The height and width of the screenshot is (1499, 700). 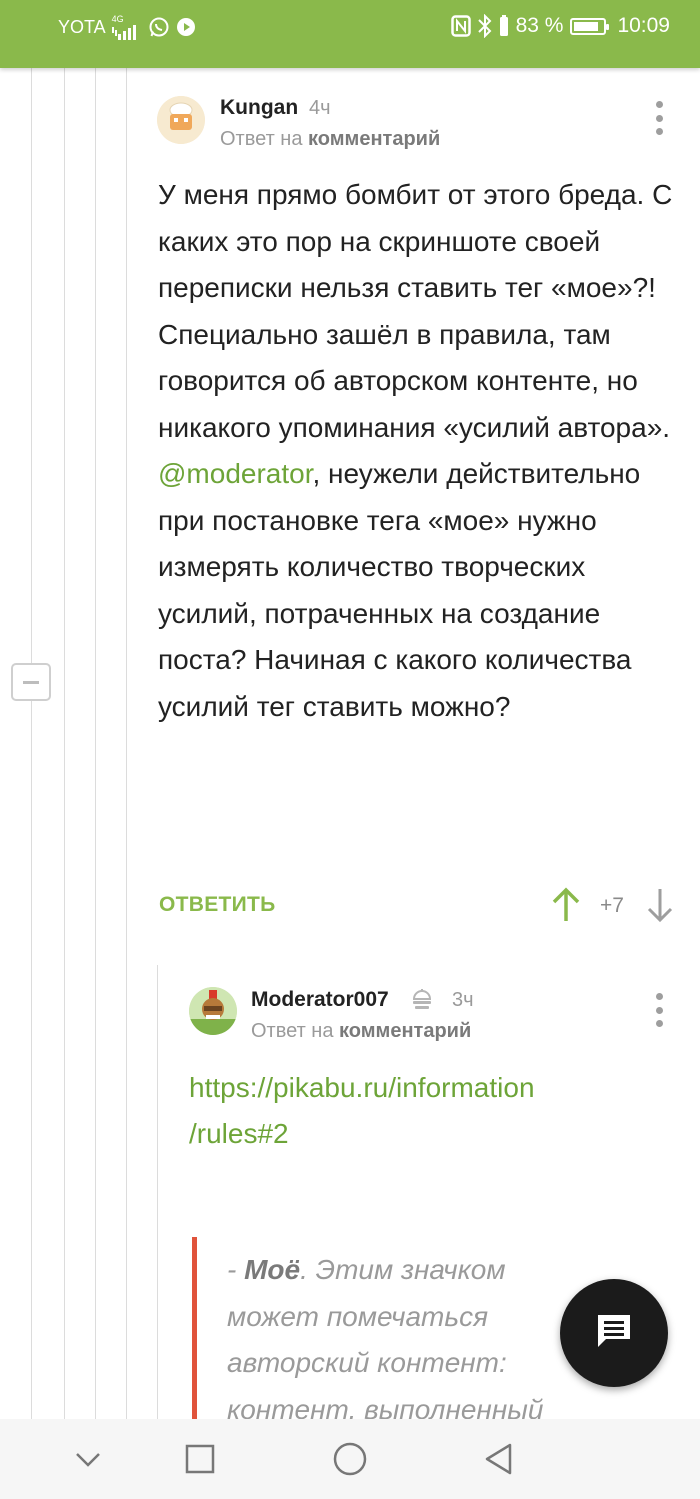 What do you see at coordinates (320, 108) in the screenshot?
I see `comment-time: 4ч` at bounding box center [320, 108].